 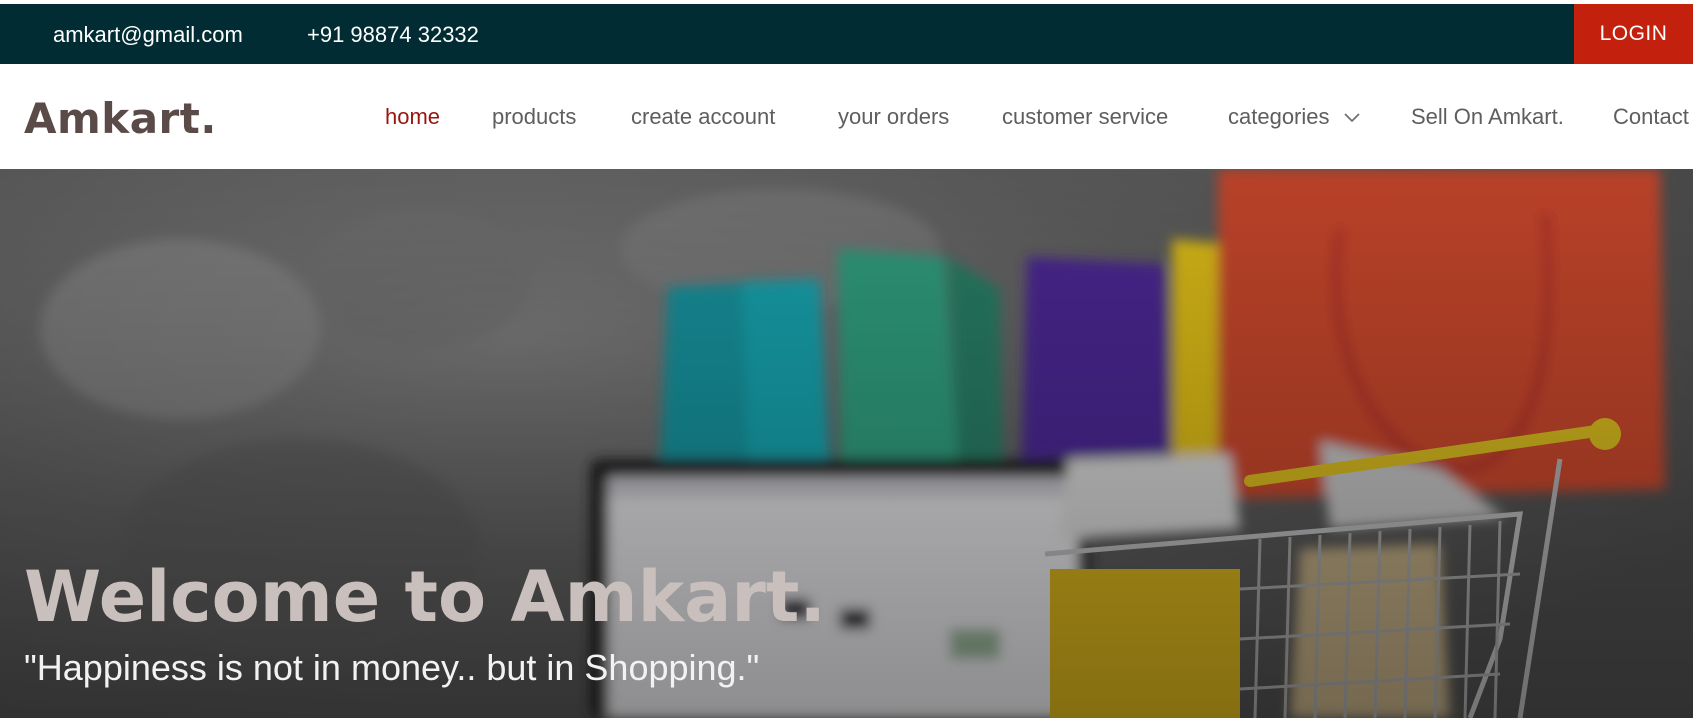 I want to click on nav-item-sell-on-amkart: Sell On Amkart., so click(x=1487, y=117).